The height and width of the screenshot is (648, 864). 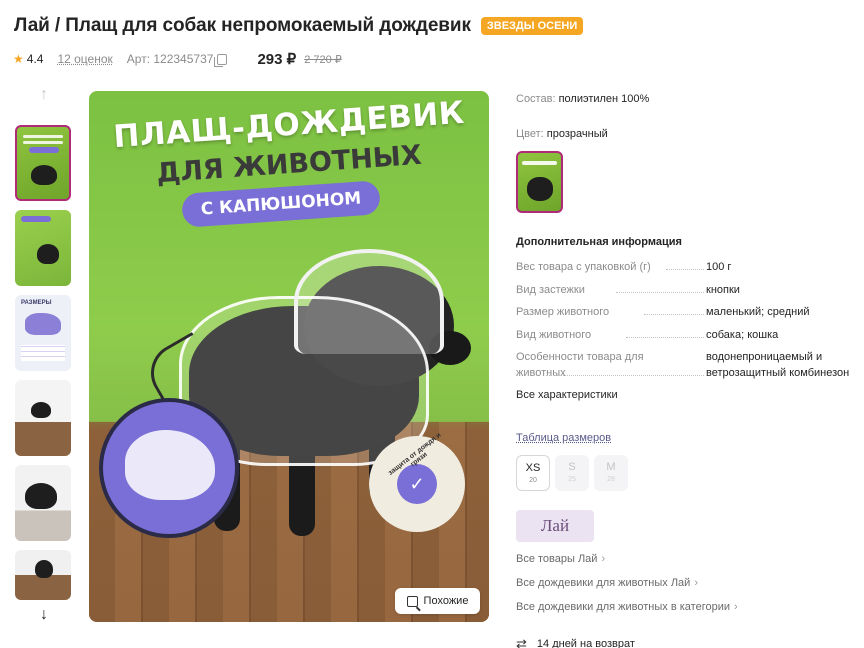 What do you see at coordinates (446, 601) in the screenshot?
I see `similar-button-label: Похожие` at bounding box center [446, 601].